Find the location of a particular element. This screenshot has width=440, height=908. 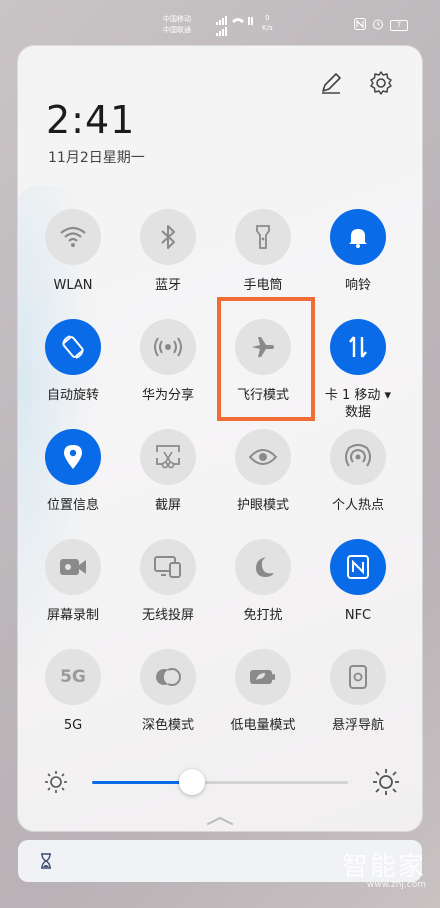

tile-label: 手电筒 is located at coordinates (263, 285).